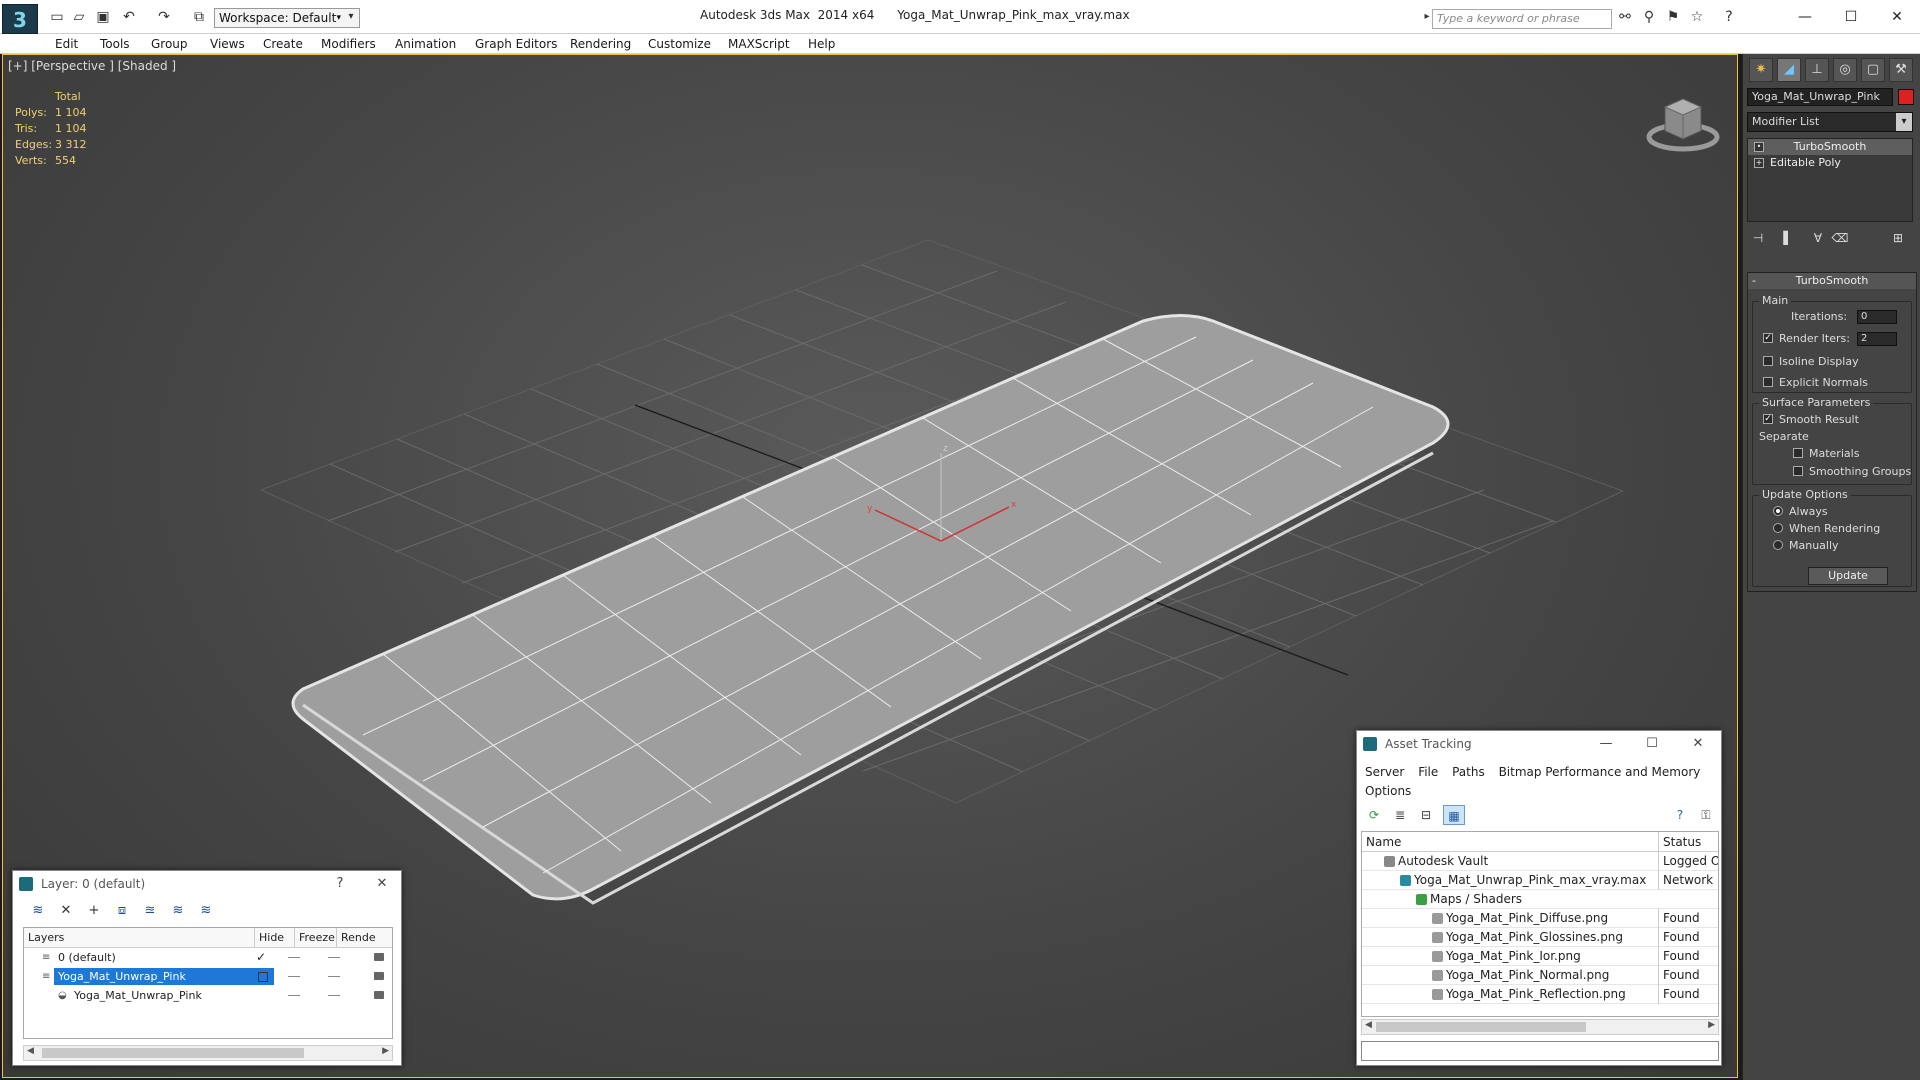 This screenshot has height=1080, width=1920. I want to click on select-objects-icon: ⧈, so click(122, 911).